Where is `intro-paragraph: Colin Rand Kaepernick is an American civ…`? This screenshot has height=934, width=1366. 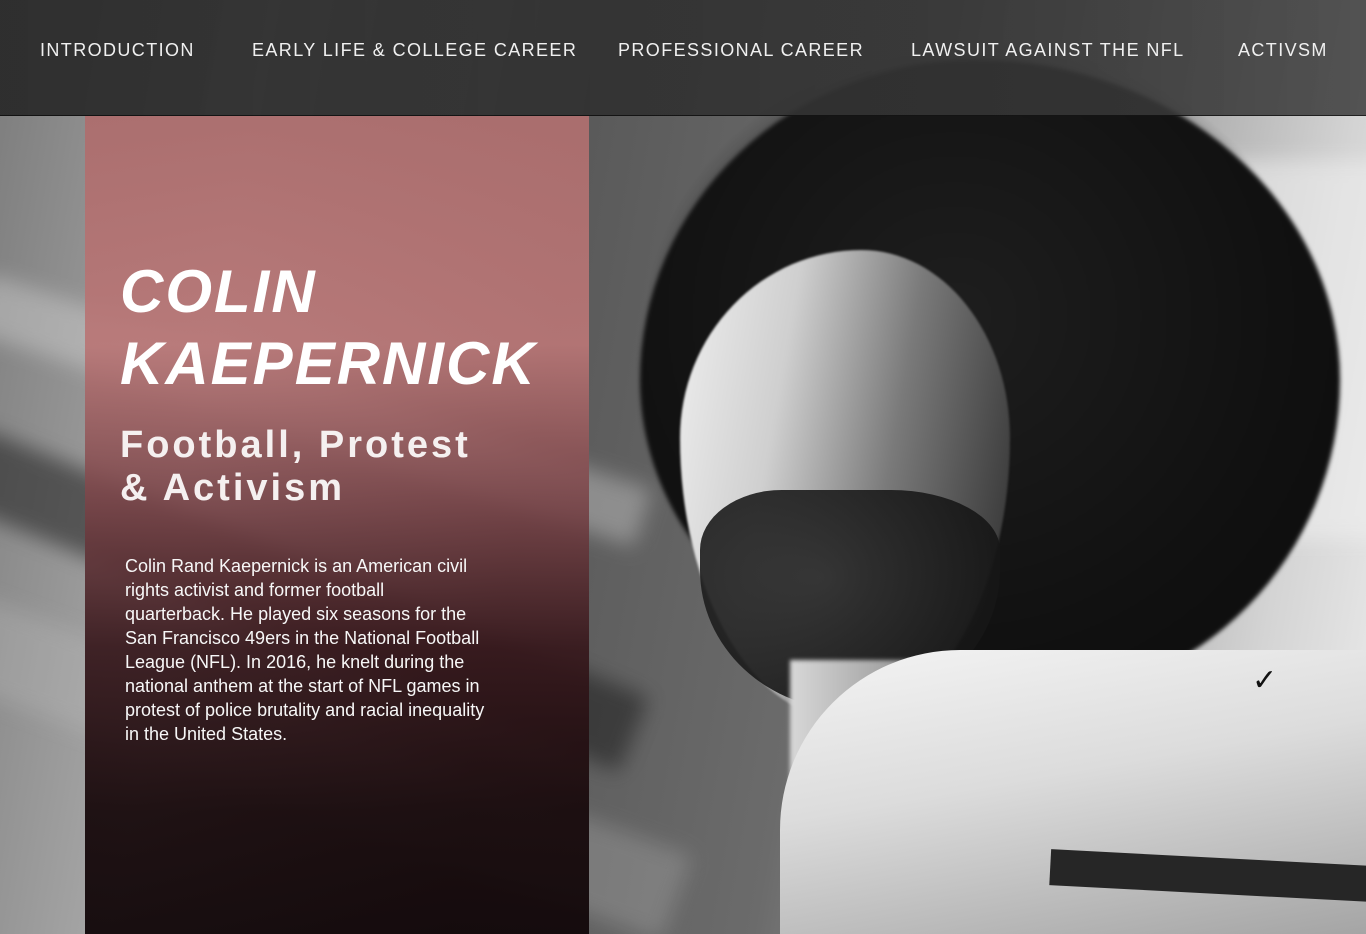 intro-paragraph: Colin Rand Kaepernick is an American civ… is located at coordinates (305, 650).